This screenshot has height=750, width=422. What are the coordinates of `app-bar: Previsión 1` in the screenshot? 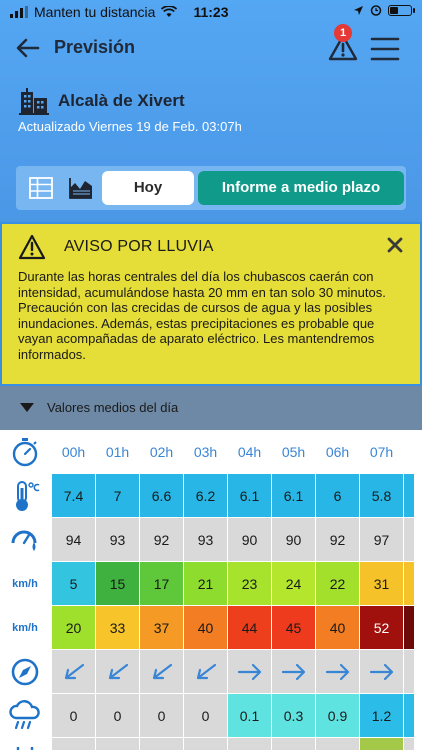 It's located at (211, 46).